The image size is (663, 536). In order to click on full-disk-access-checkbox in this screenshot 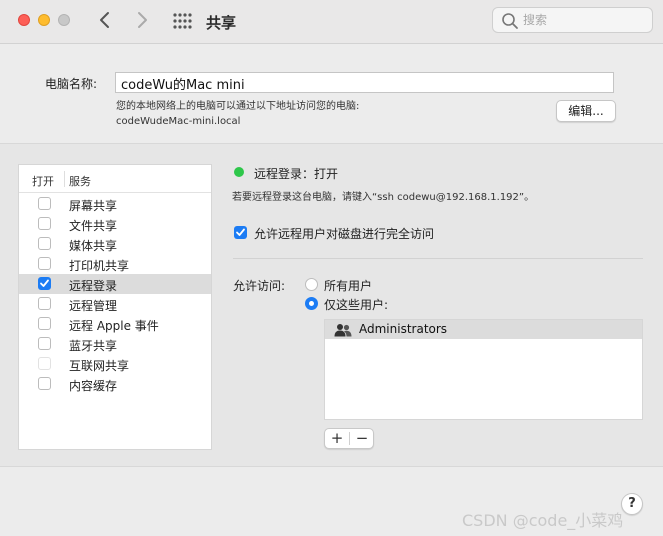, I will do `click(240, 232)`.